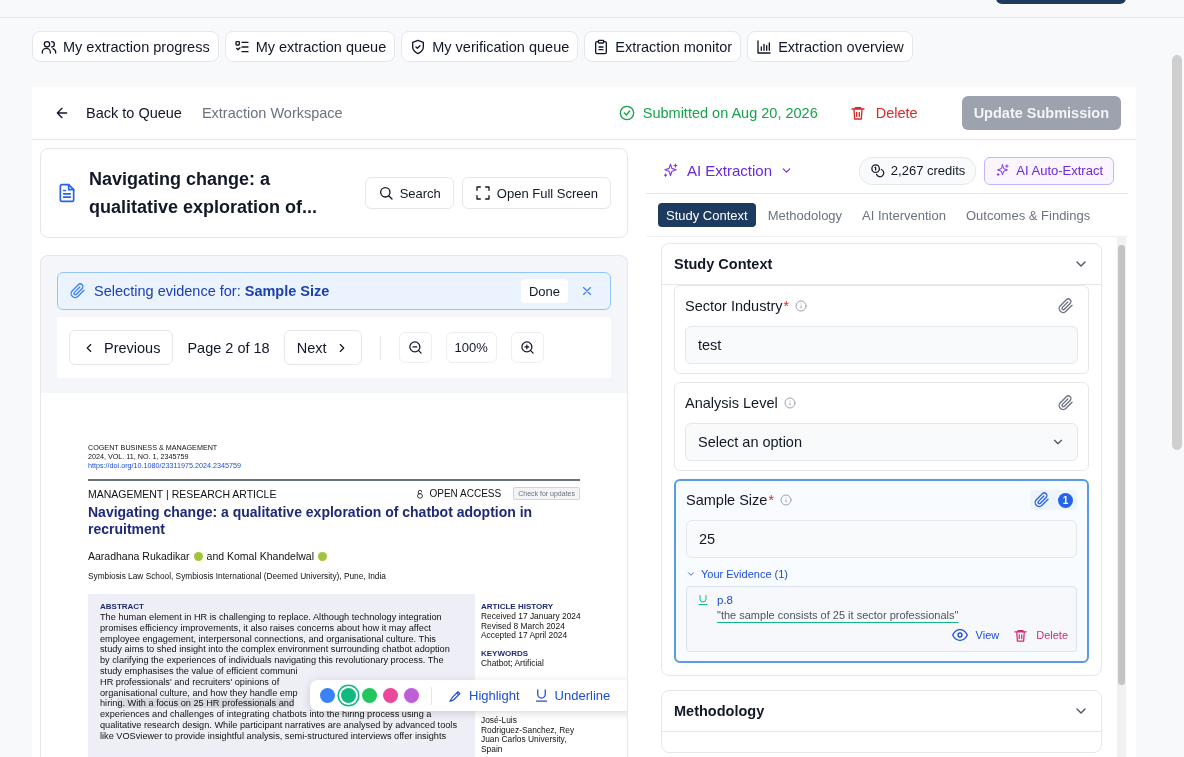  Describe the element at coordinates (260, 556) in the screenshot. I see `author-name: and Komal Khandelwal` at that location.